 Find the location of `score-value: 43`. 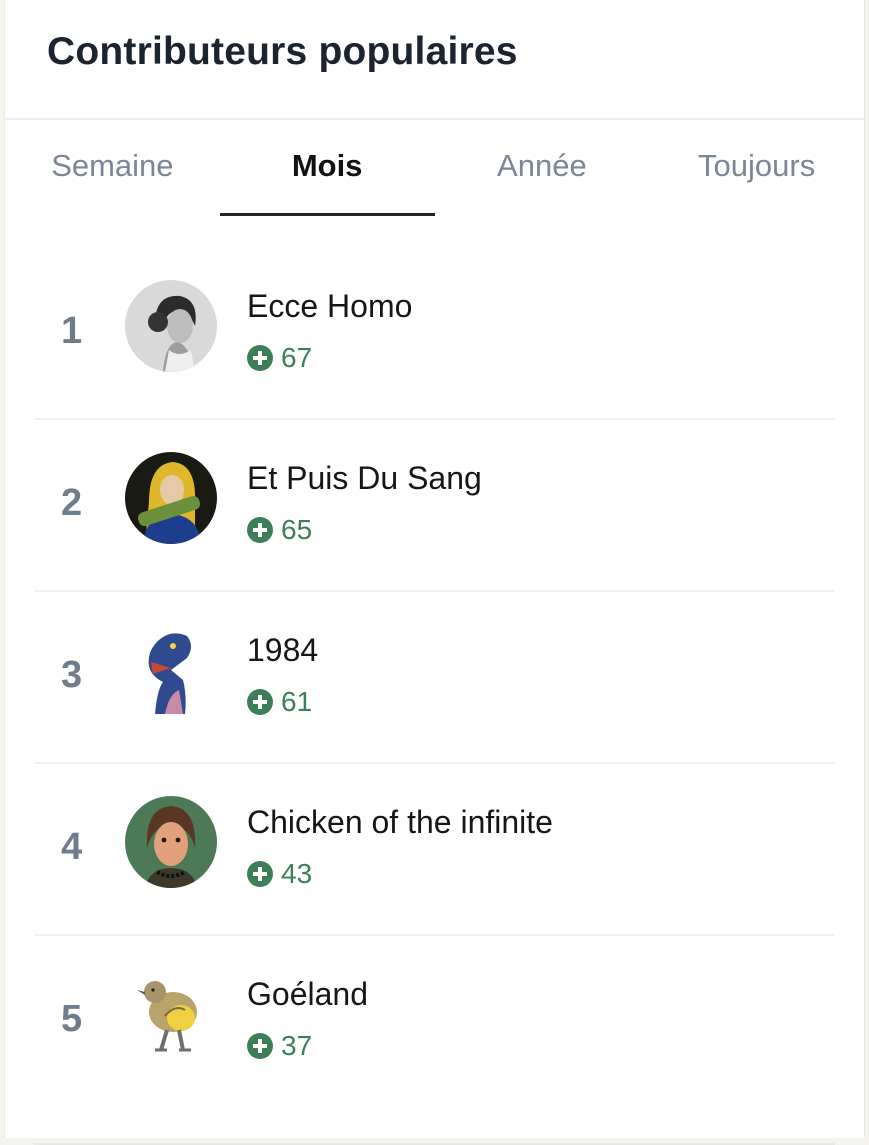

score-value: 43 is located at coordinates (297, 873).